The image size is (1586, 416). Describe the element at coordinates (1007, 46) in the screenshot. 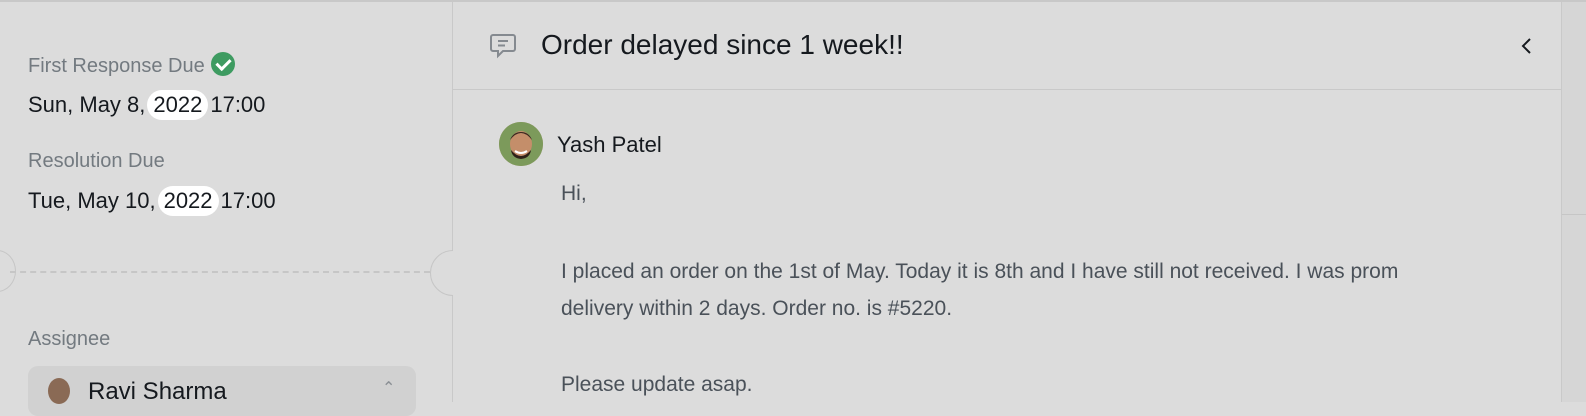

I see `conversation-header: Order delayed since 1 week!!` at that location.